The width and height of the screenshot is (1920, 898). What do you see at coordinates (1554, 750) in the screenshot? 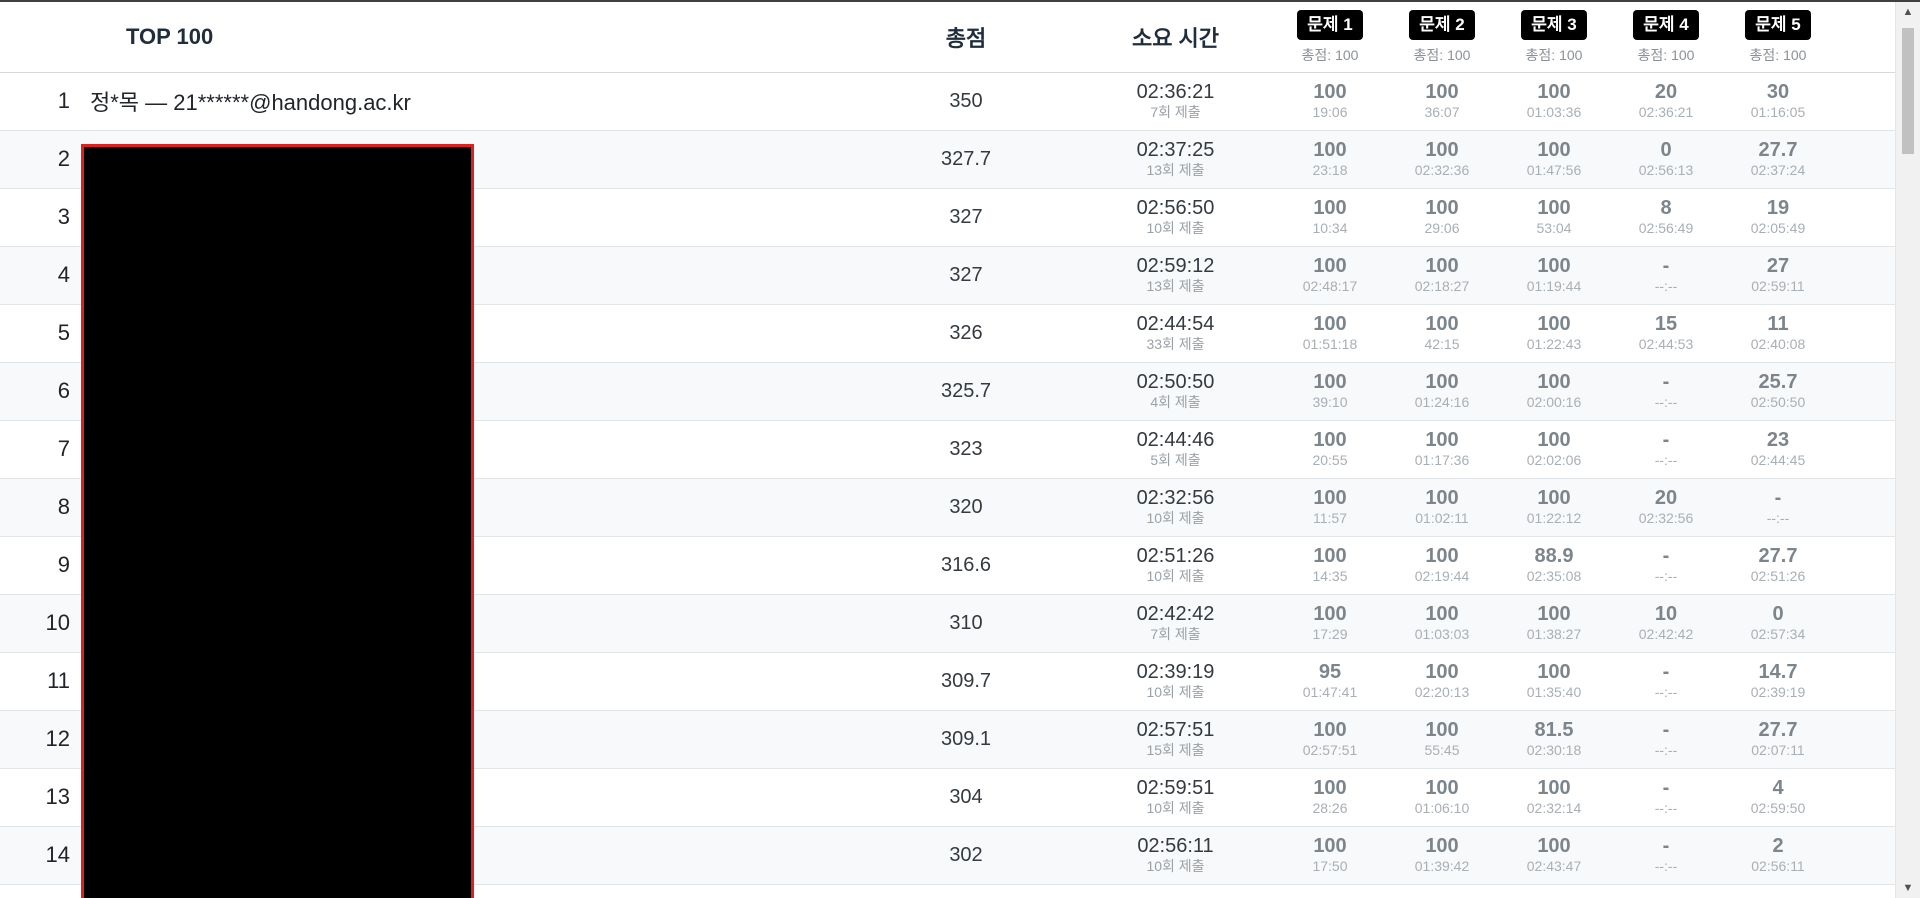
I see `problem-3-solve-time: 02:30:18` at bounding box center [1554, 750].